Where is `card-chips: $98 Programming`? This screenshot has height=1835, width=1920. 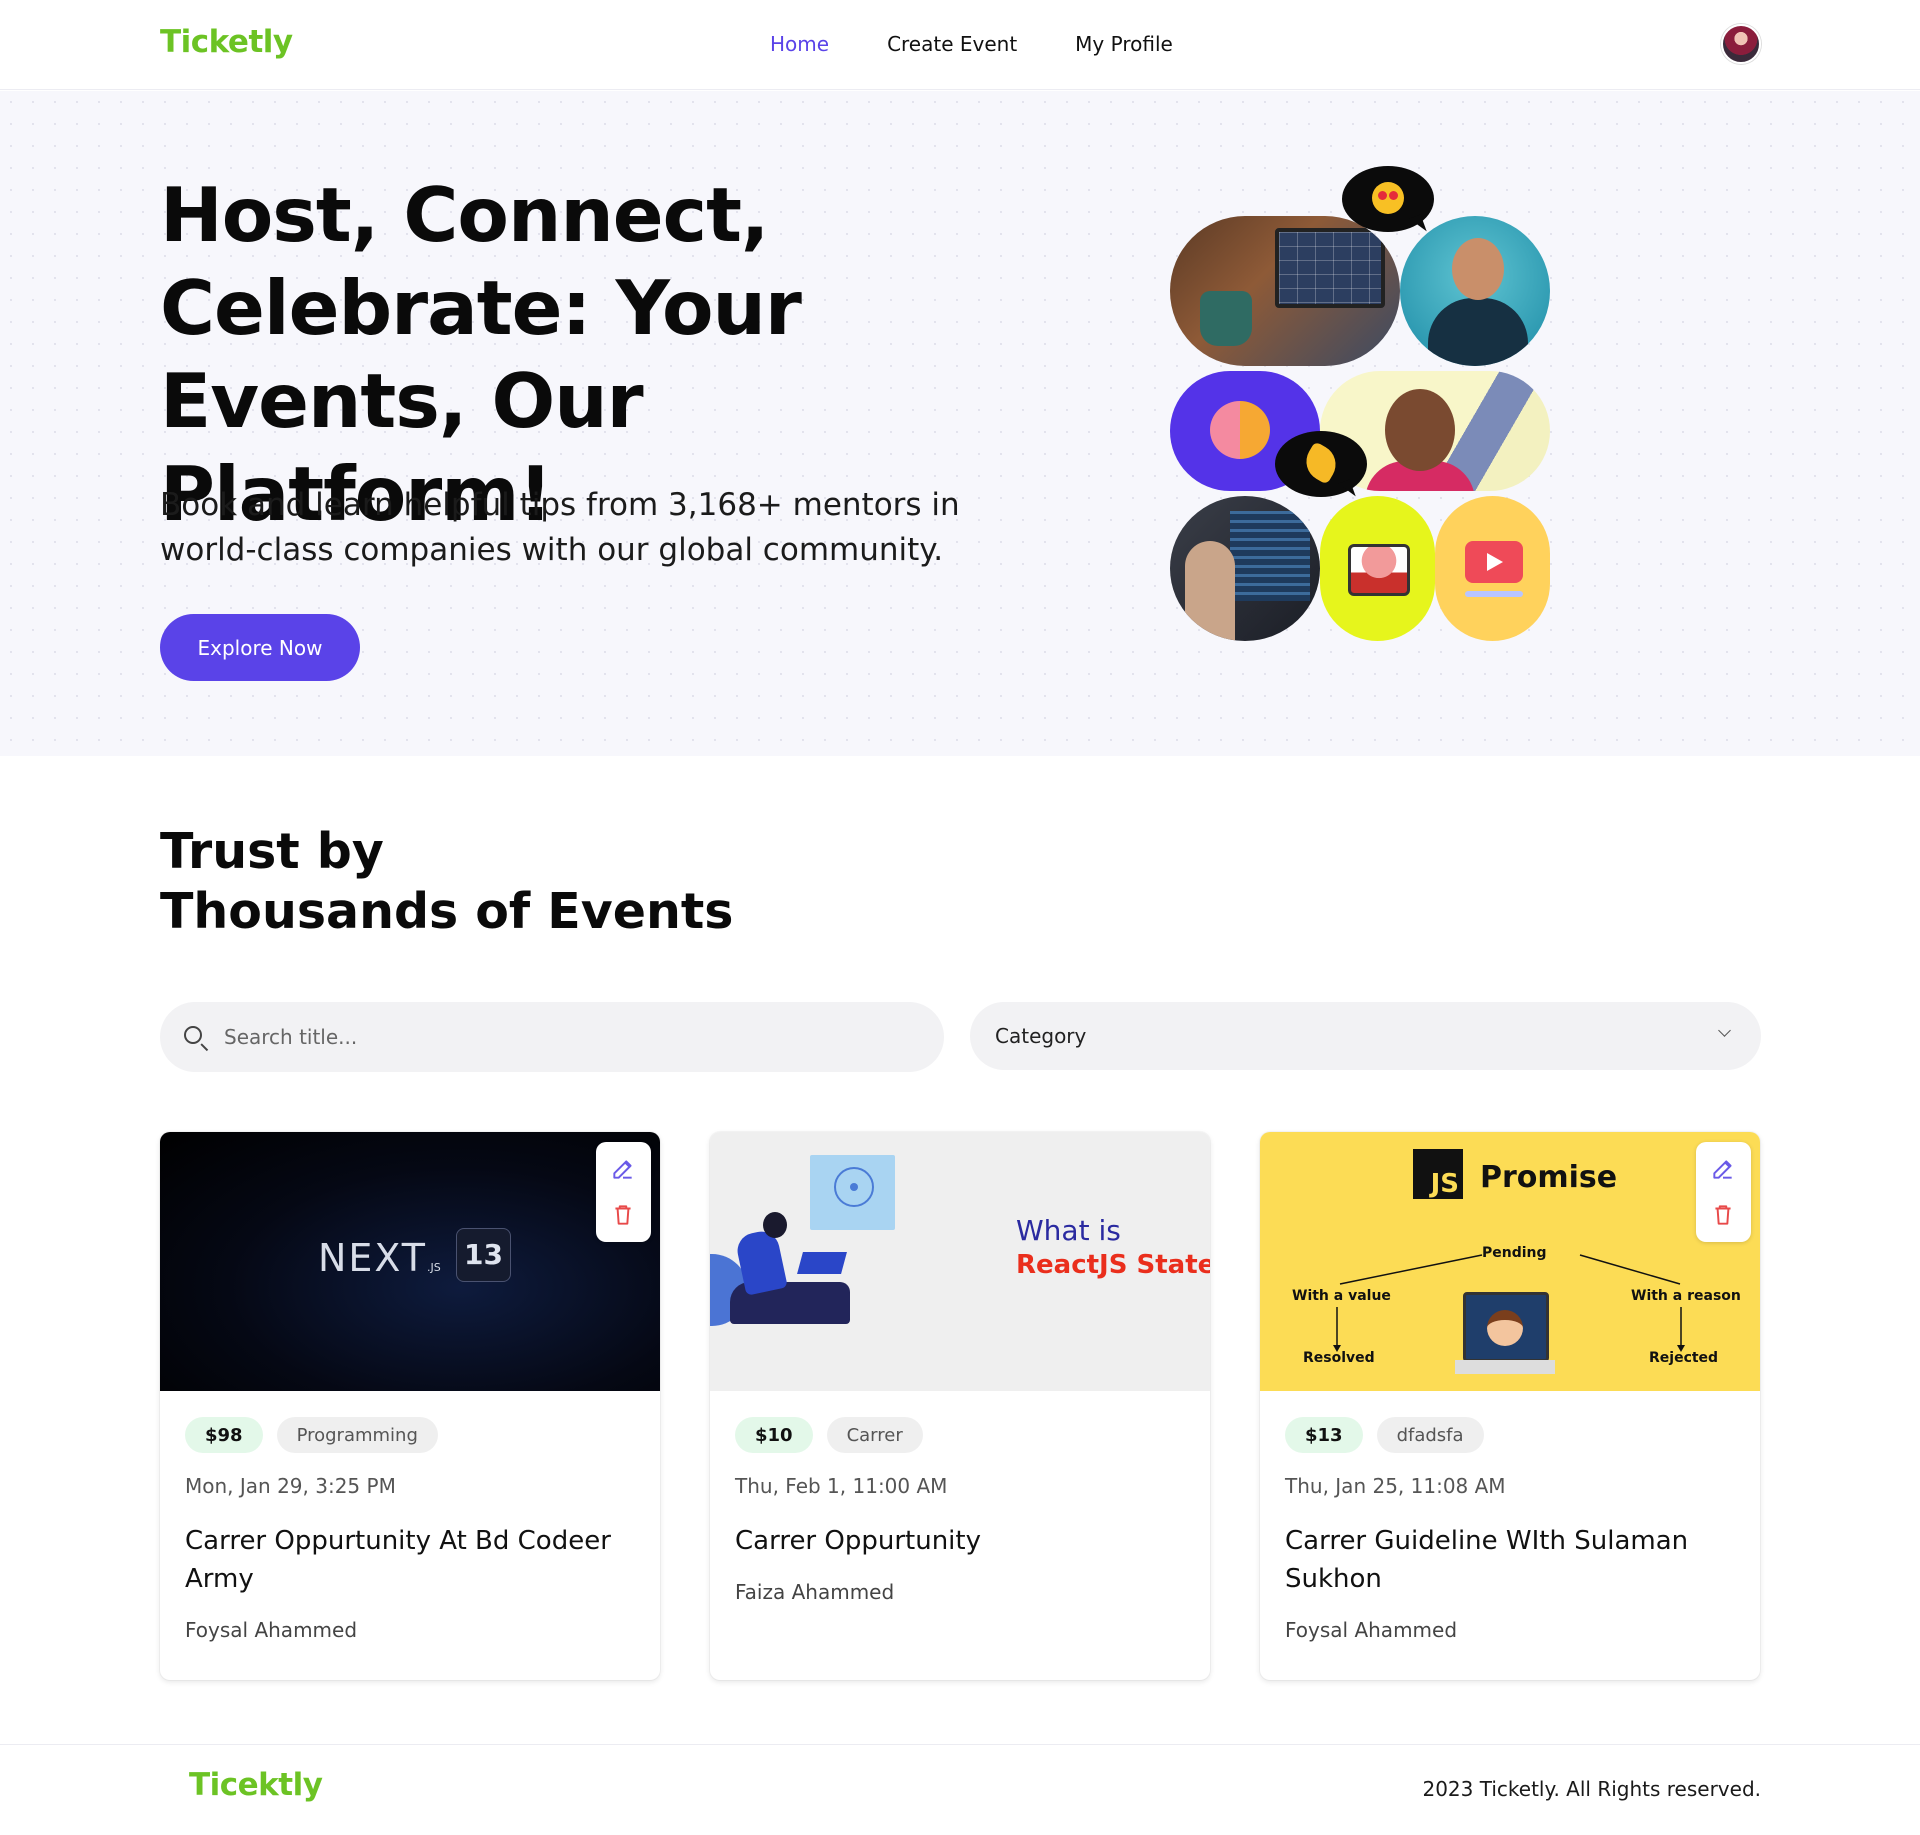 card-chips: $98 Programming is located at coordinates (311, 1435).